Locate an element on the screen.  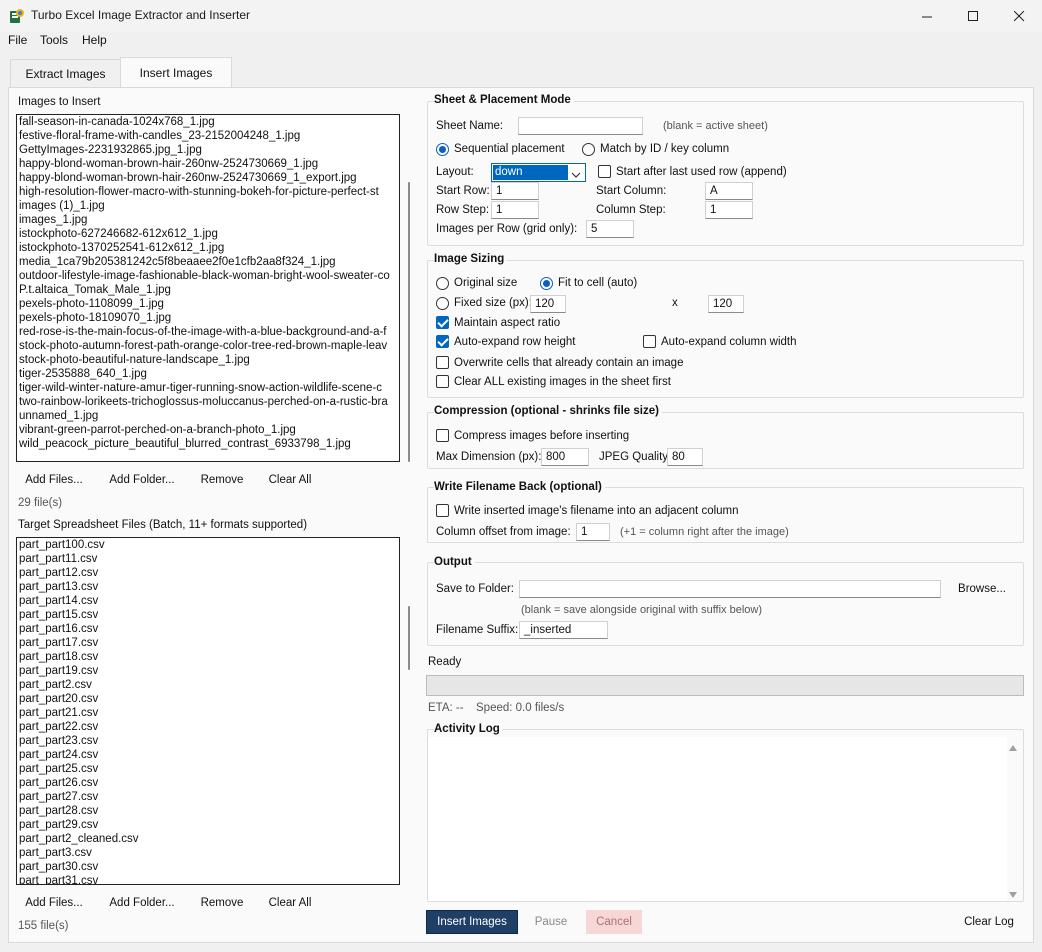
pause-button: Pause is located at coordinates (551, 922).